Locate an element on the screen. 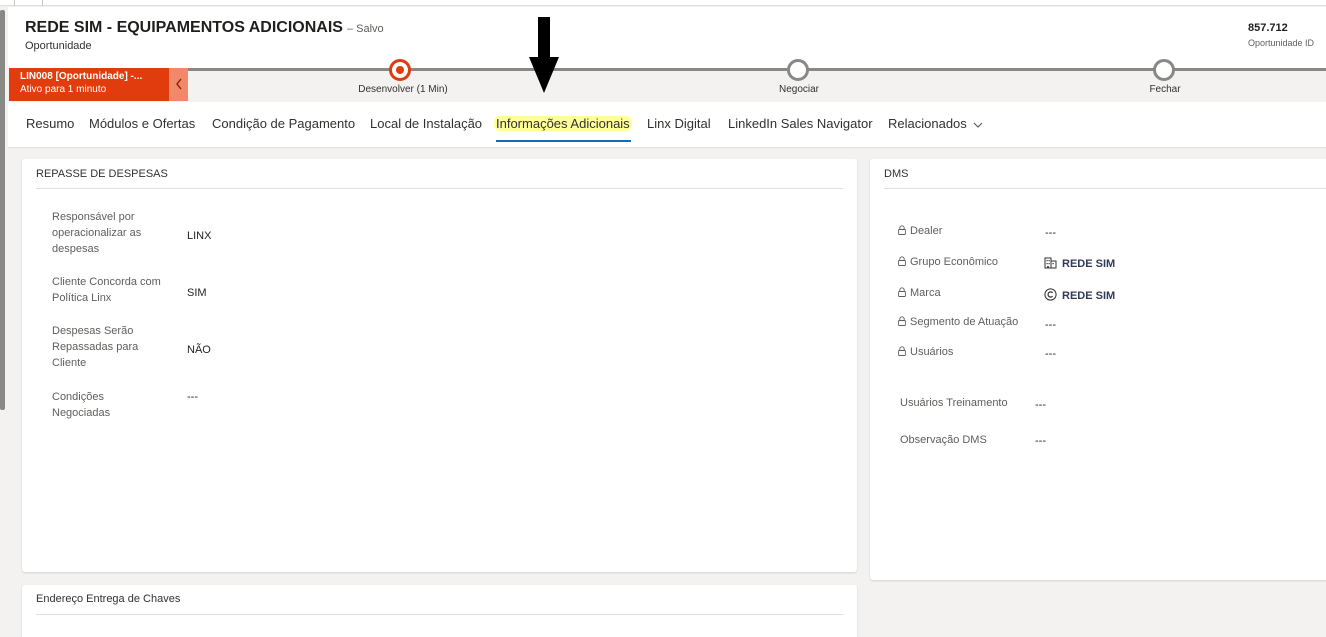  tab-relacionados-label: Relacionados is located at coordinates (927, 123).